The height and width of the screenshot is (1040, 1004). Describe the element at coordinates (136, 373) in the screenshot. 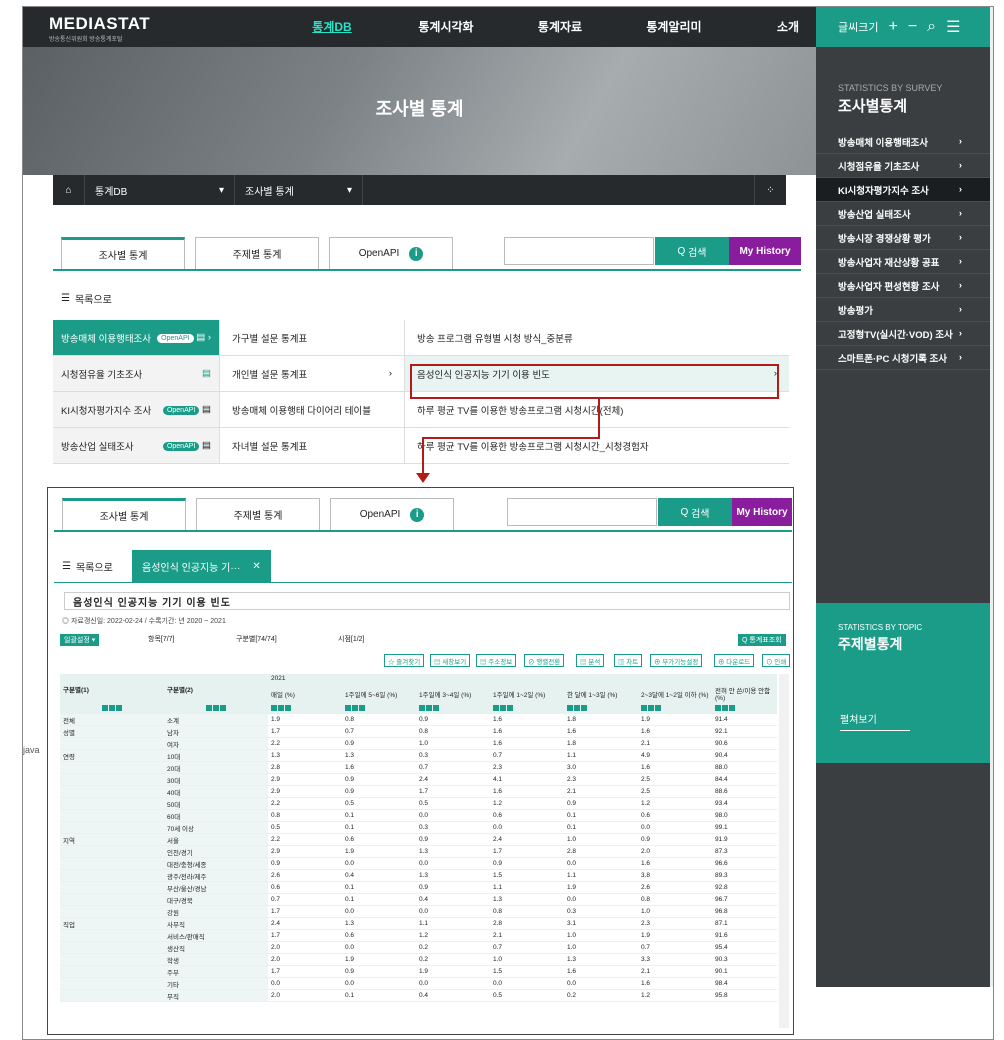

I see `survey-item-share: 시청점유율 기초조사 ▤` at that location.